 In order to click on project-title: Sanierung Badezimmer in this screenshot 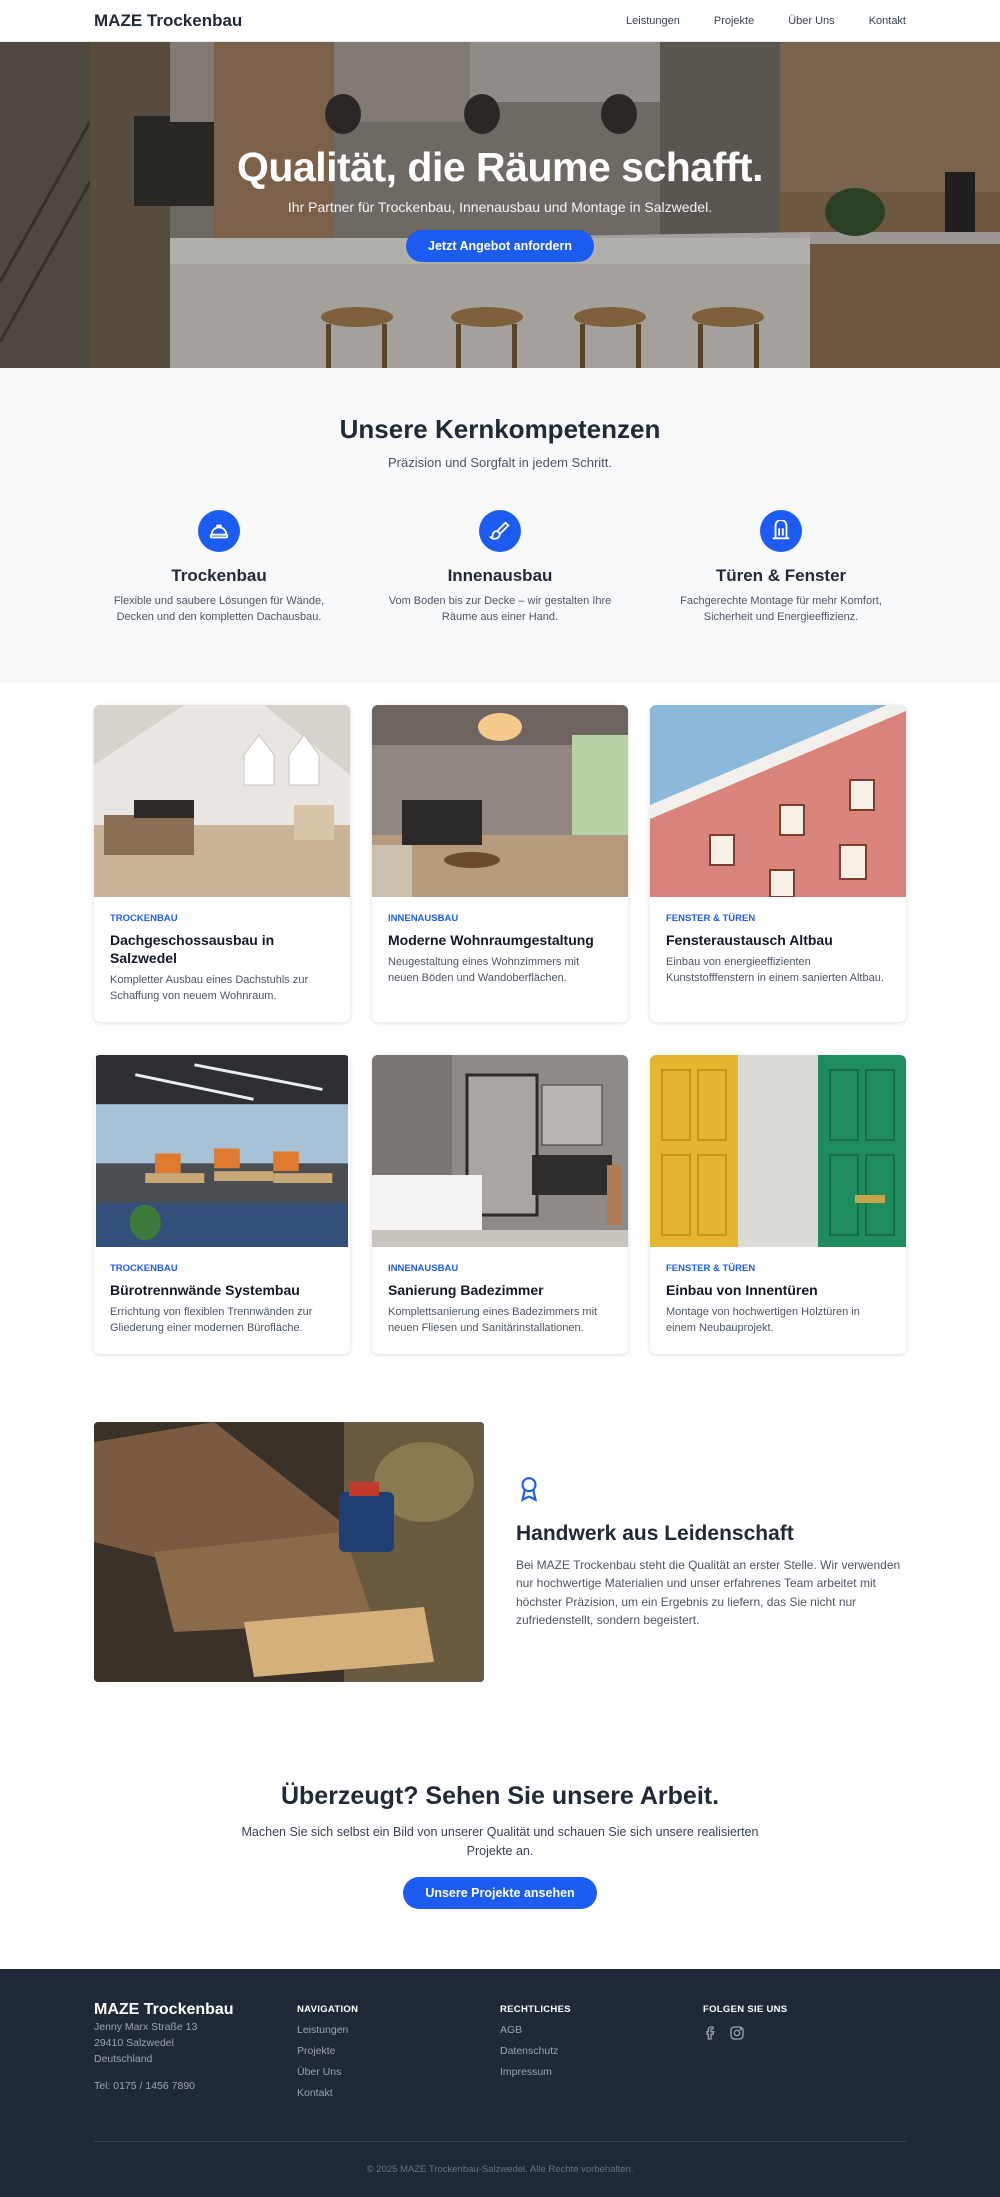, I will do `click(466, 1290)`.